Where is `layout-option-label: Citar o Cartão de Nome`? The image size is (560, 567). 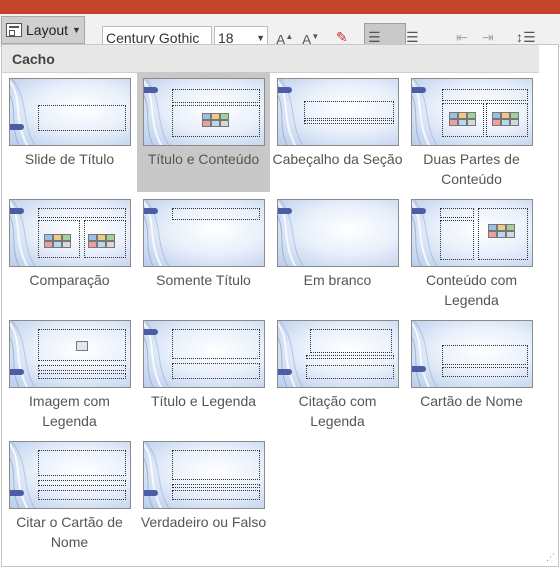
layout-option-label: Citar o Cartão de Nome is located at coordinates (69, 532).